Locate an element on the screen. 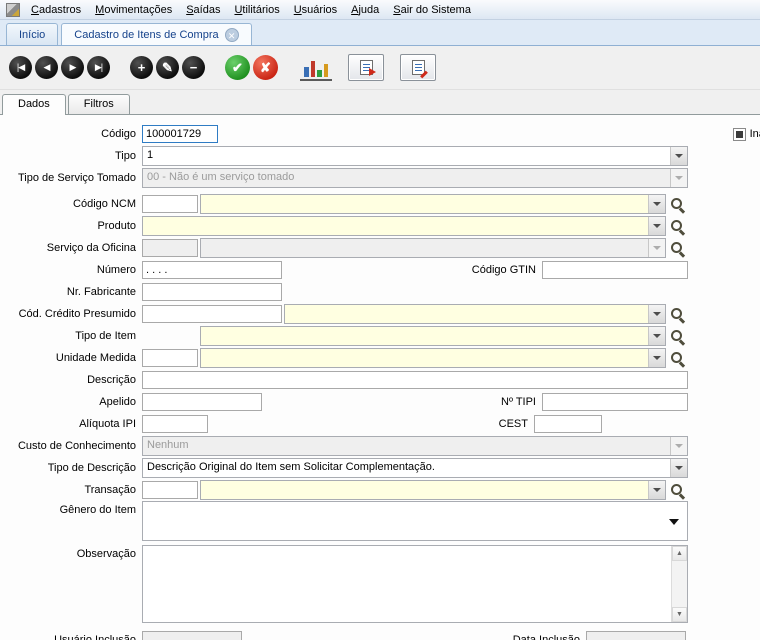 This screenshot has height=640, width=760. descricao-input is located at coordinates (415, 380).